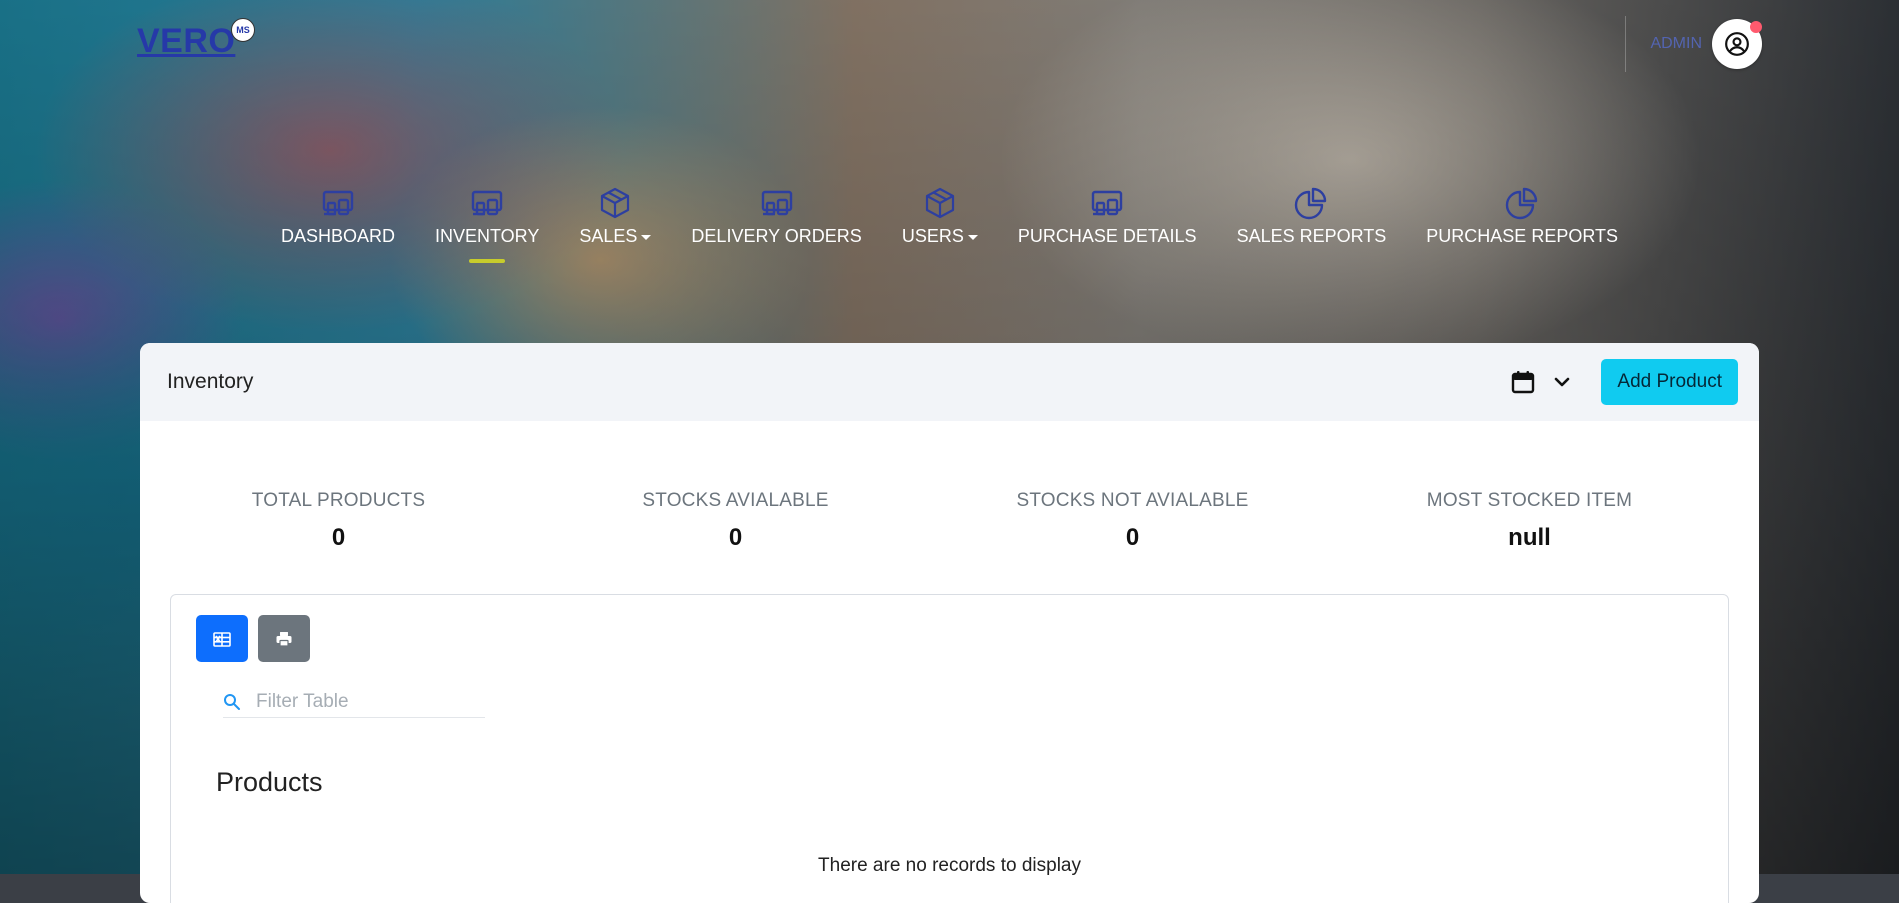 This screenshot has width=1899, height=903. I want to click on nav-item-sales: SALES, so click(615, 216).